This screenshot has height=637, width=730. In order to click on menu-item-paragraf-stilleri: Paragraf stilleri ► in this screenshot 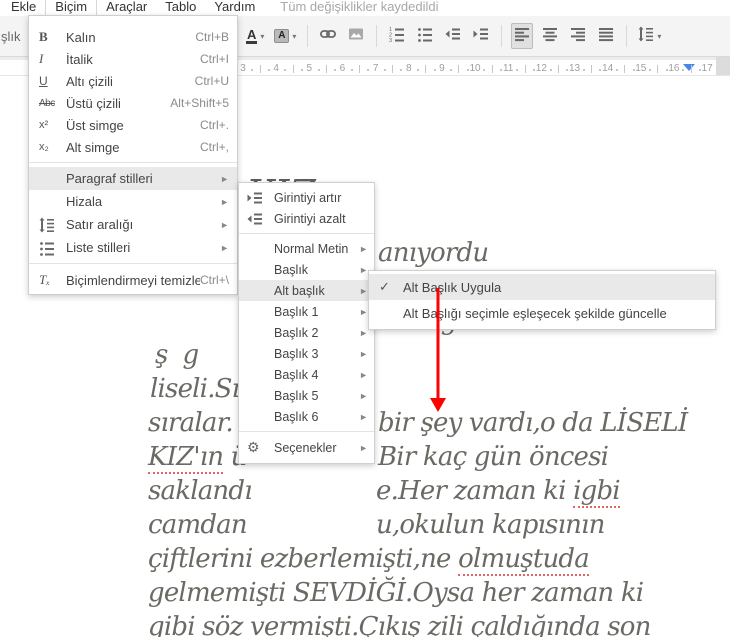, I will do `click(133, 178)`.